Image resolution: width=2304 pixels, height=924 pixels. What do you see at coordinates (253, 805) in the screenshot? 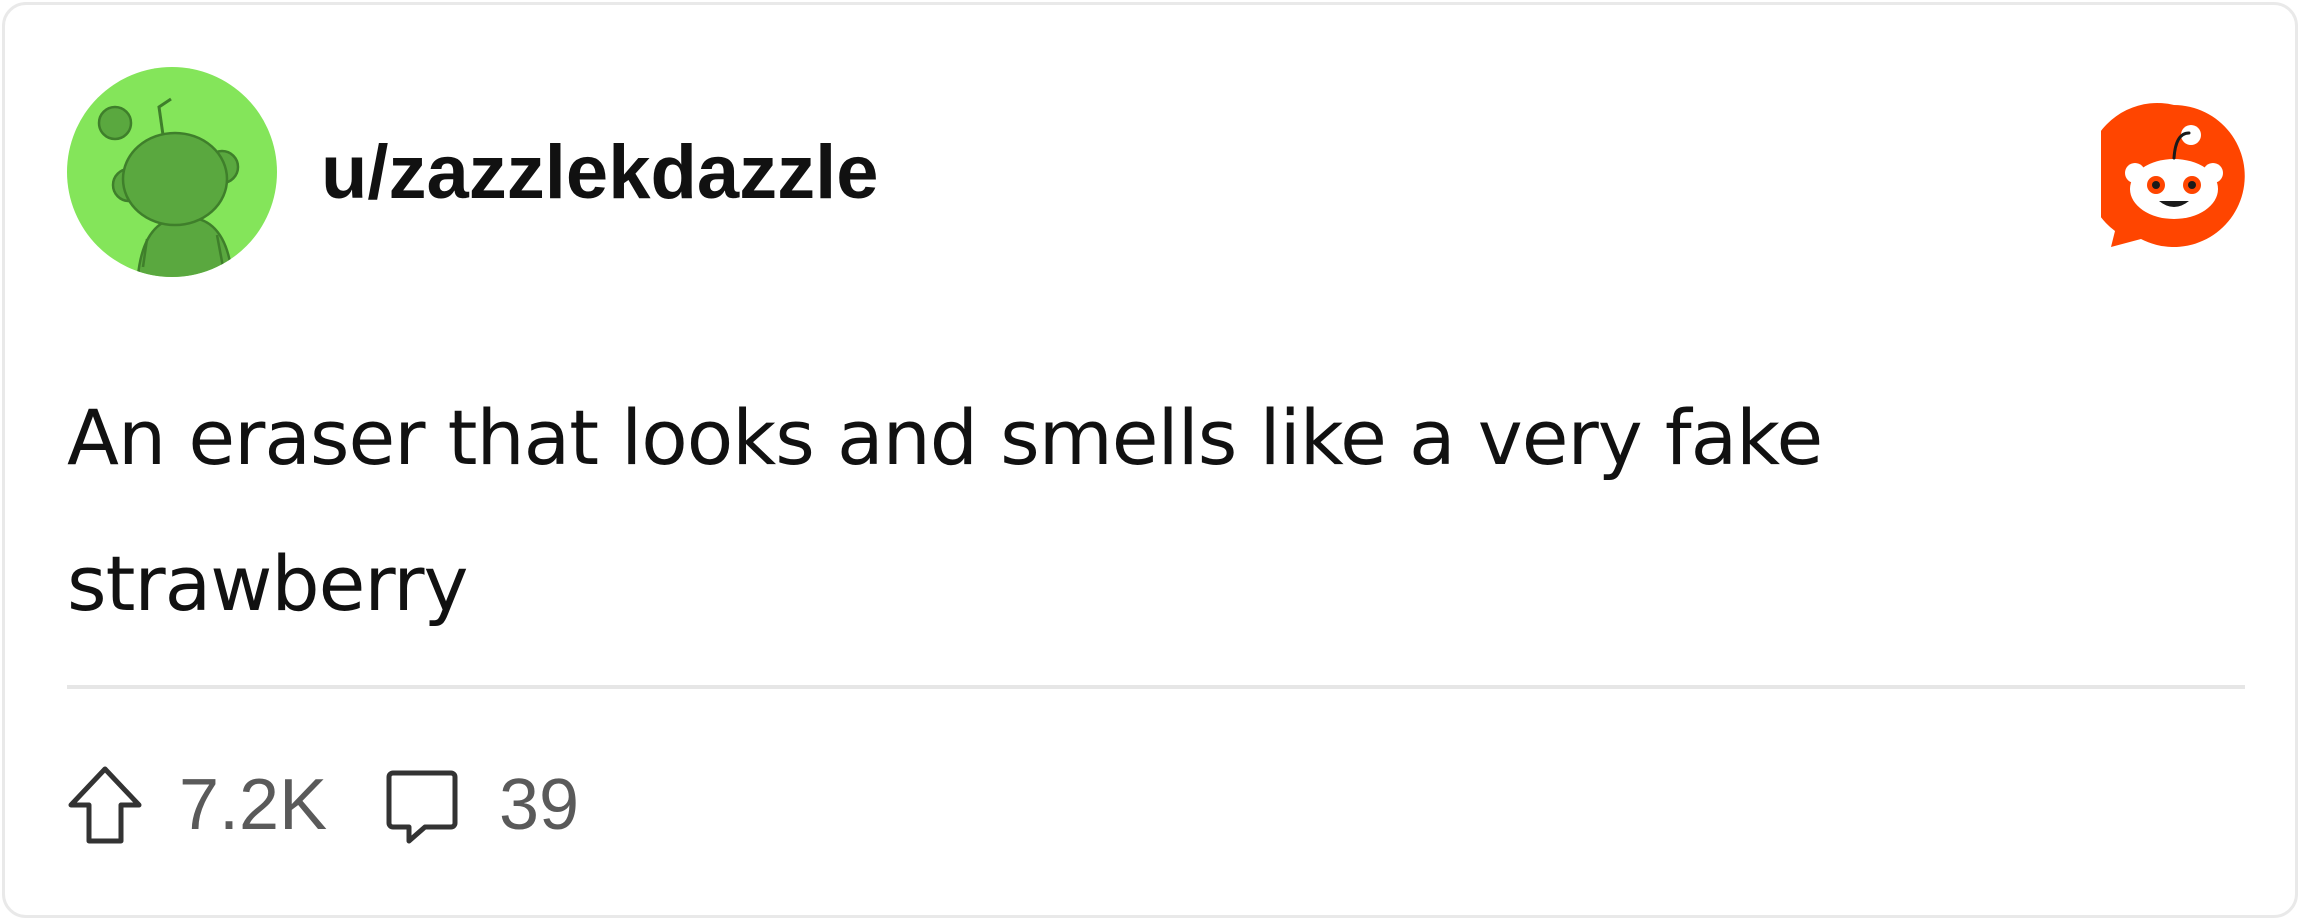
I see `upvote-count: 7.2K` at bounding box center [253, 805].